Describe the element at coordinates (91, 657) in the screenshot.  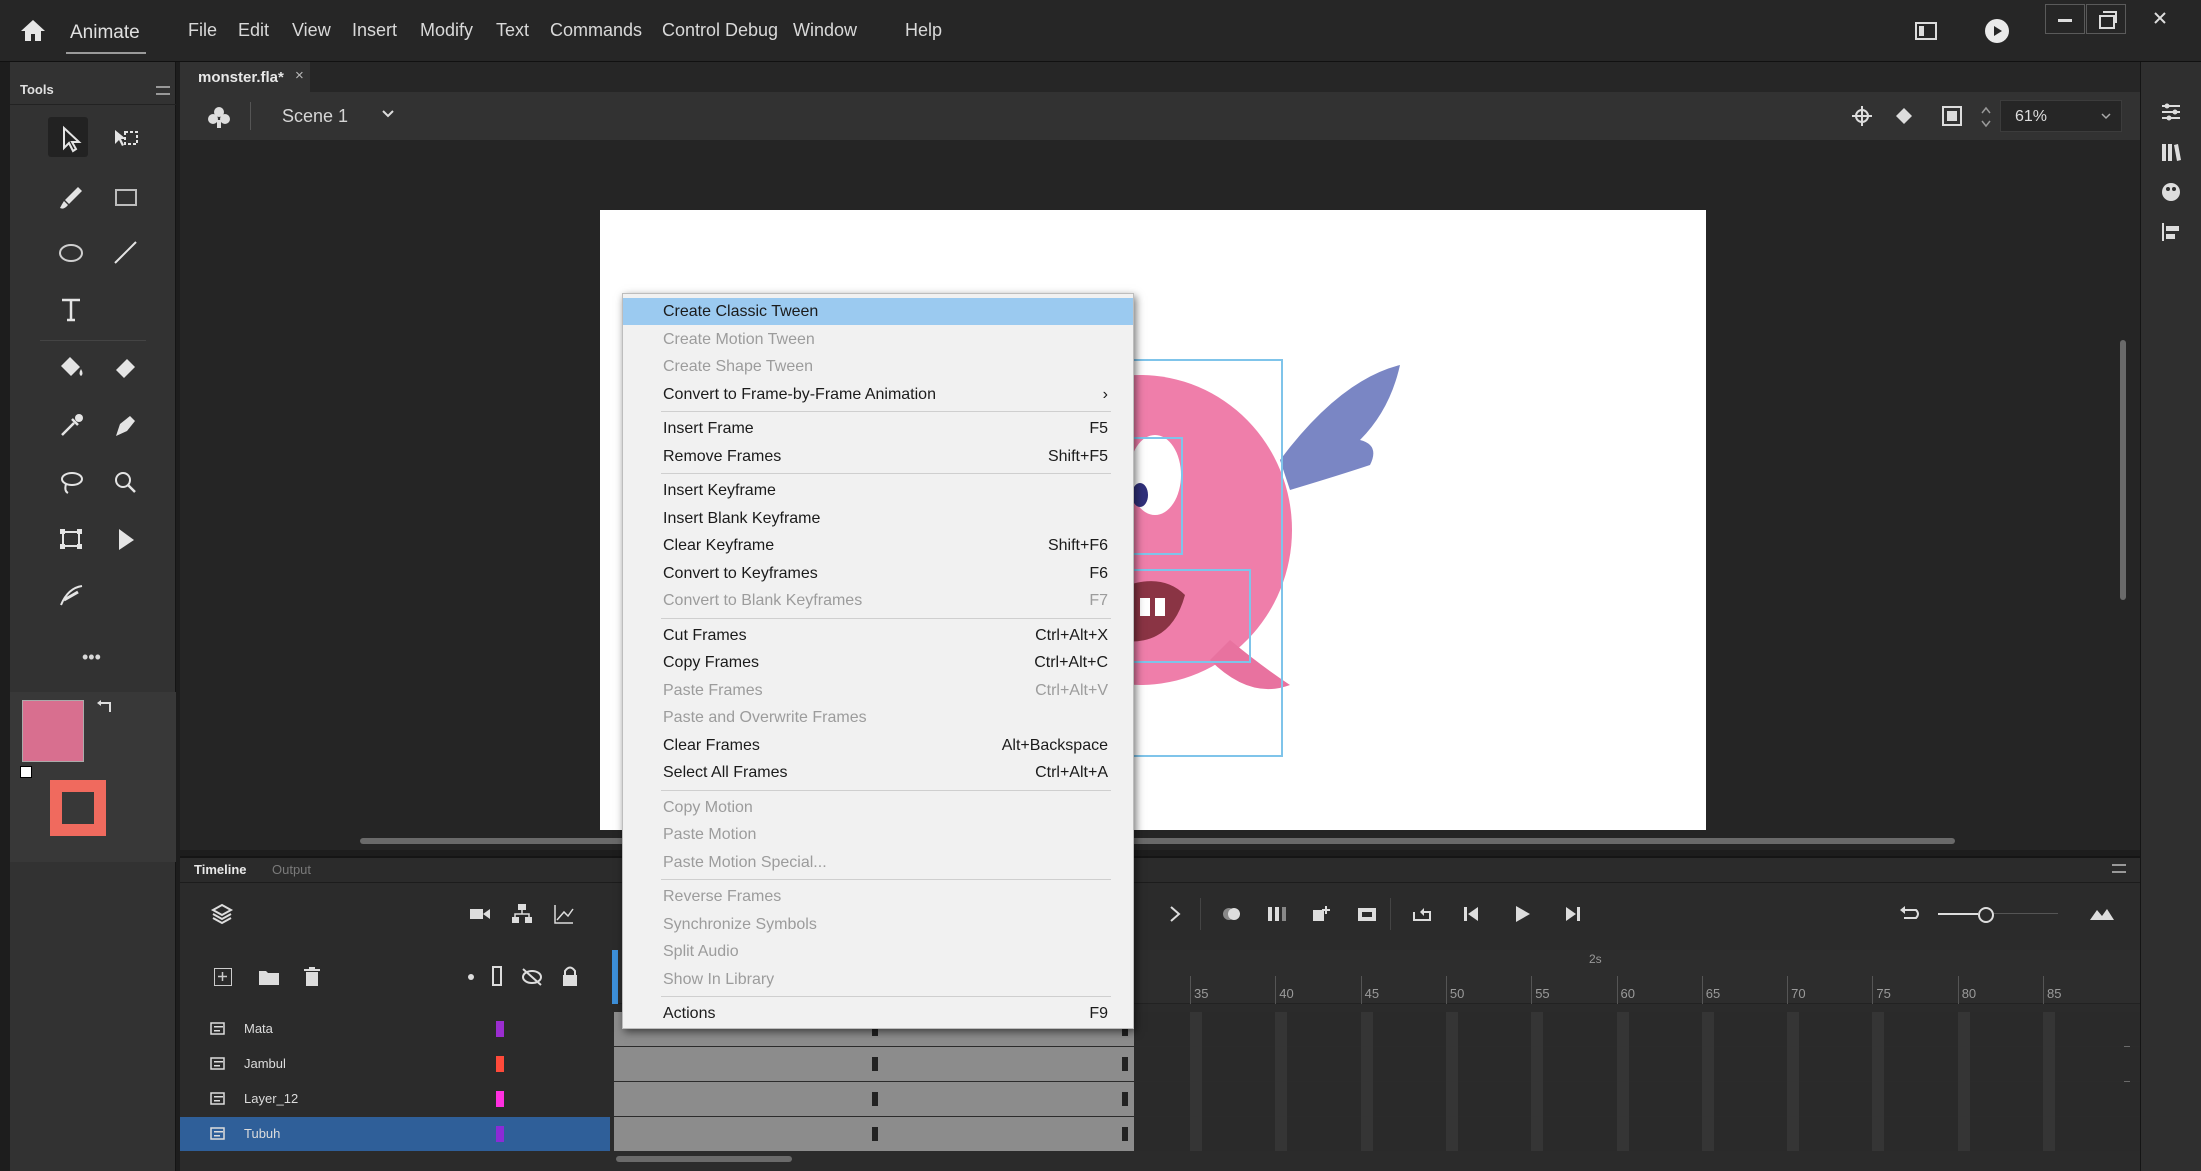
I see `more-tools-button: •••` at that location.